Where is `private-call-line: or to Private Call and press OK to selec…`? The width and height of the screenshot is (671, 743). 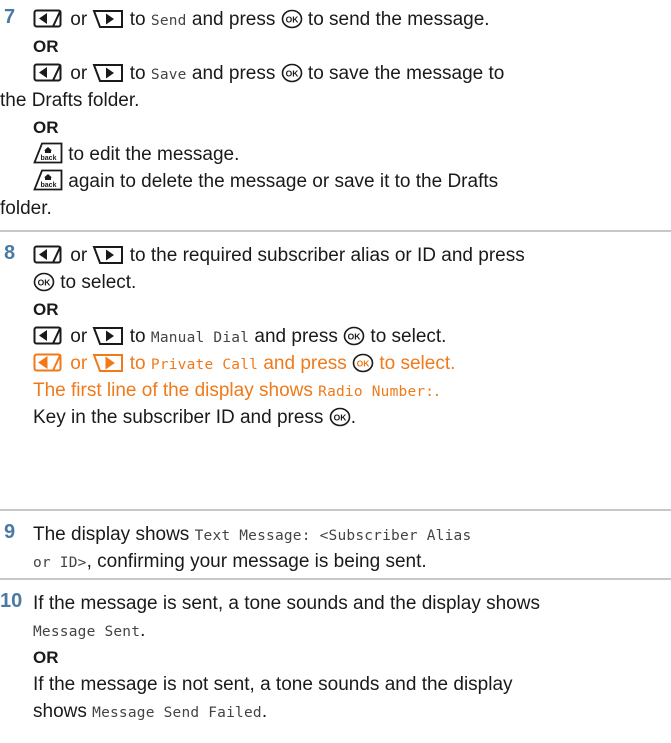
private-call-line: or to Private Call and press OK to selec… is located at coordinates (352, 363).